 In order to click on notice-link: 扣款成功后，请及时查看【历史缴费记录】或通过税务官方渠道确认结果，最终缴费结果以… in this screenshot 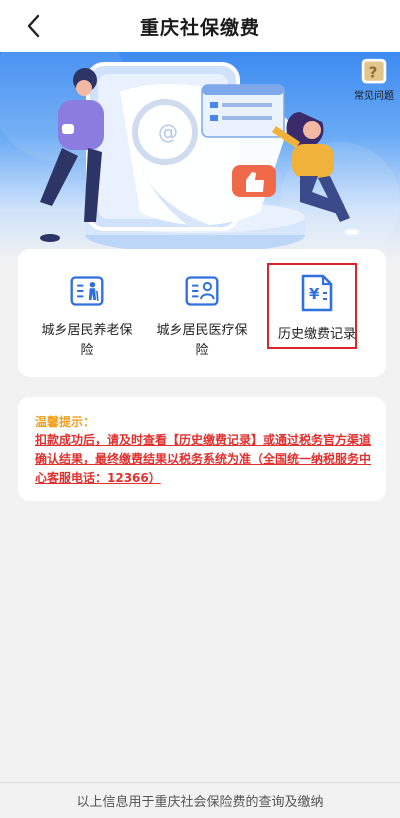, I will do `click(205, 459)`.